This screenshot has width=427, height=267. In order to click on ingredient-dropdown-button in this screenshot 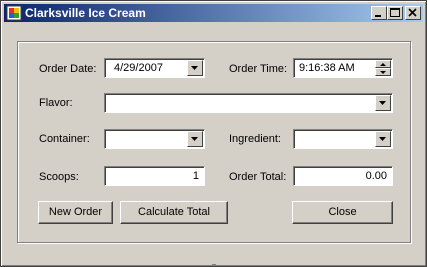, I will do `click(383, 139)`.